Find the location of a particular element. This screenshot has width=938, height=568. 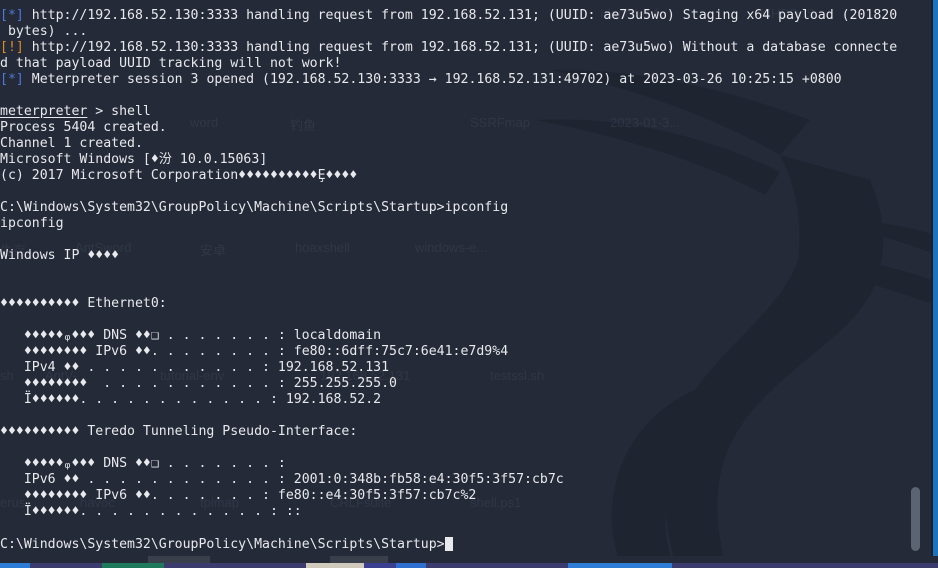

terminal-line-text: ♦♦♦♦♦ᵩ♦♦♦ DNS ♦♦❑ . . . . . . . : is located at coordinates (143, 464).